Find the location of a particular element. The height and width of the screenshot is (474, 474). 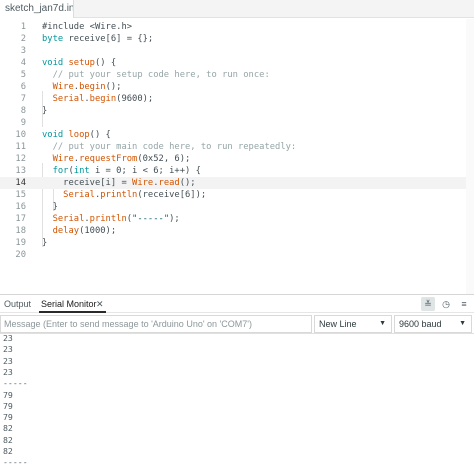

serial-line: ----- is located at coordinates (15, 383).